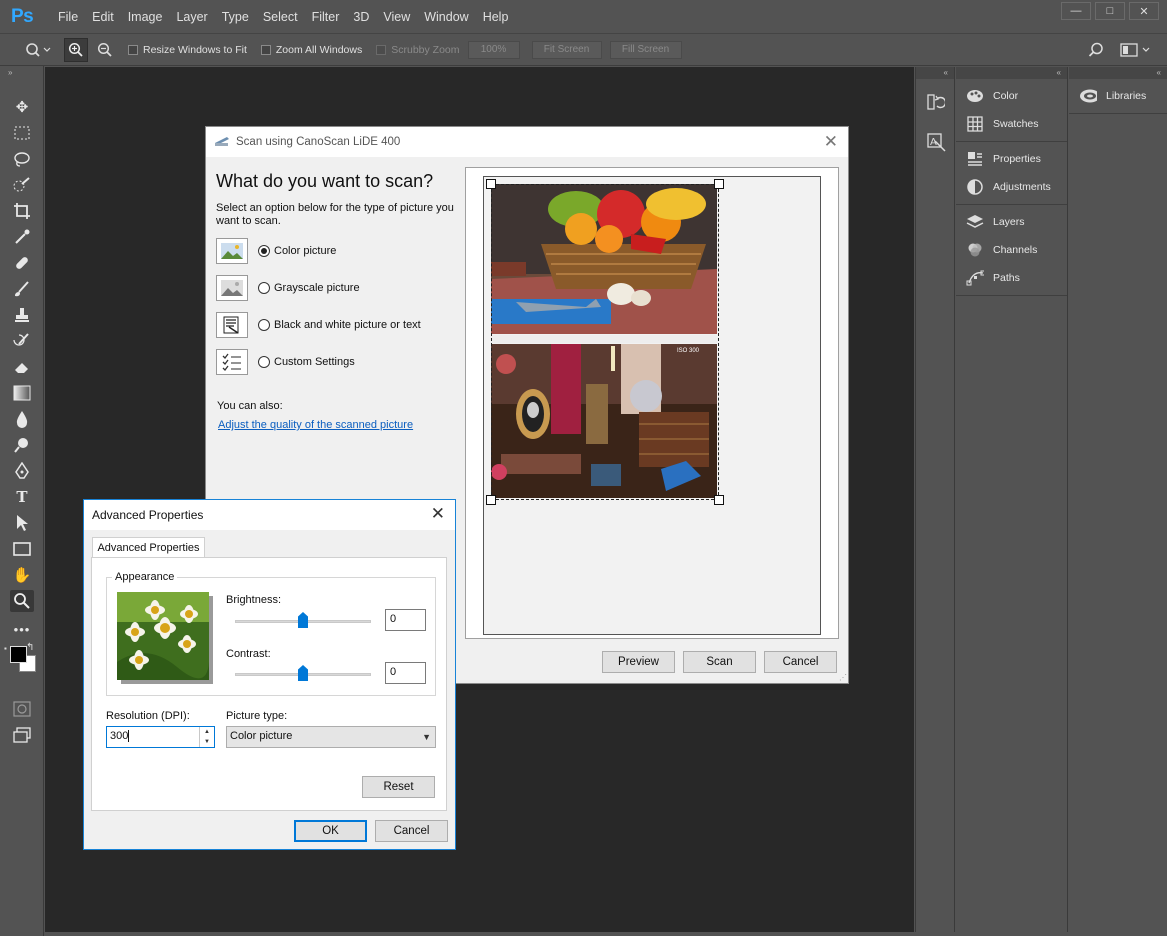 The height and width of the screenshot is (936, 1167). Describe the element at coordinates (22, 471) in the screenshot. I see `pen-tool-icon` at that location.